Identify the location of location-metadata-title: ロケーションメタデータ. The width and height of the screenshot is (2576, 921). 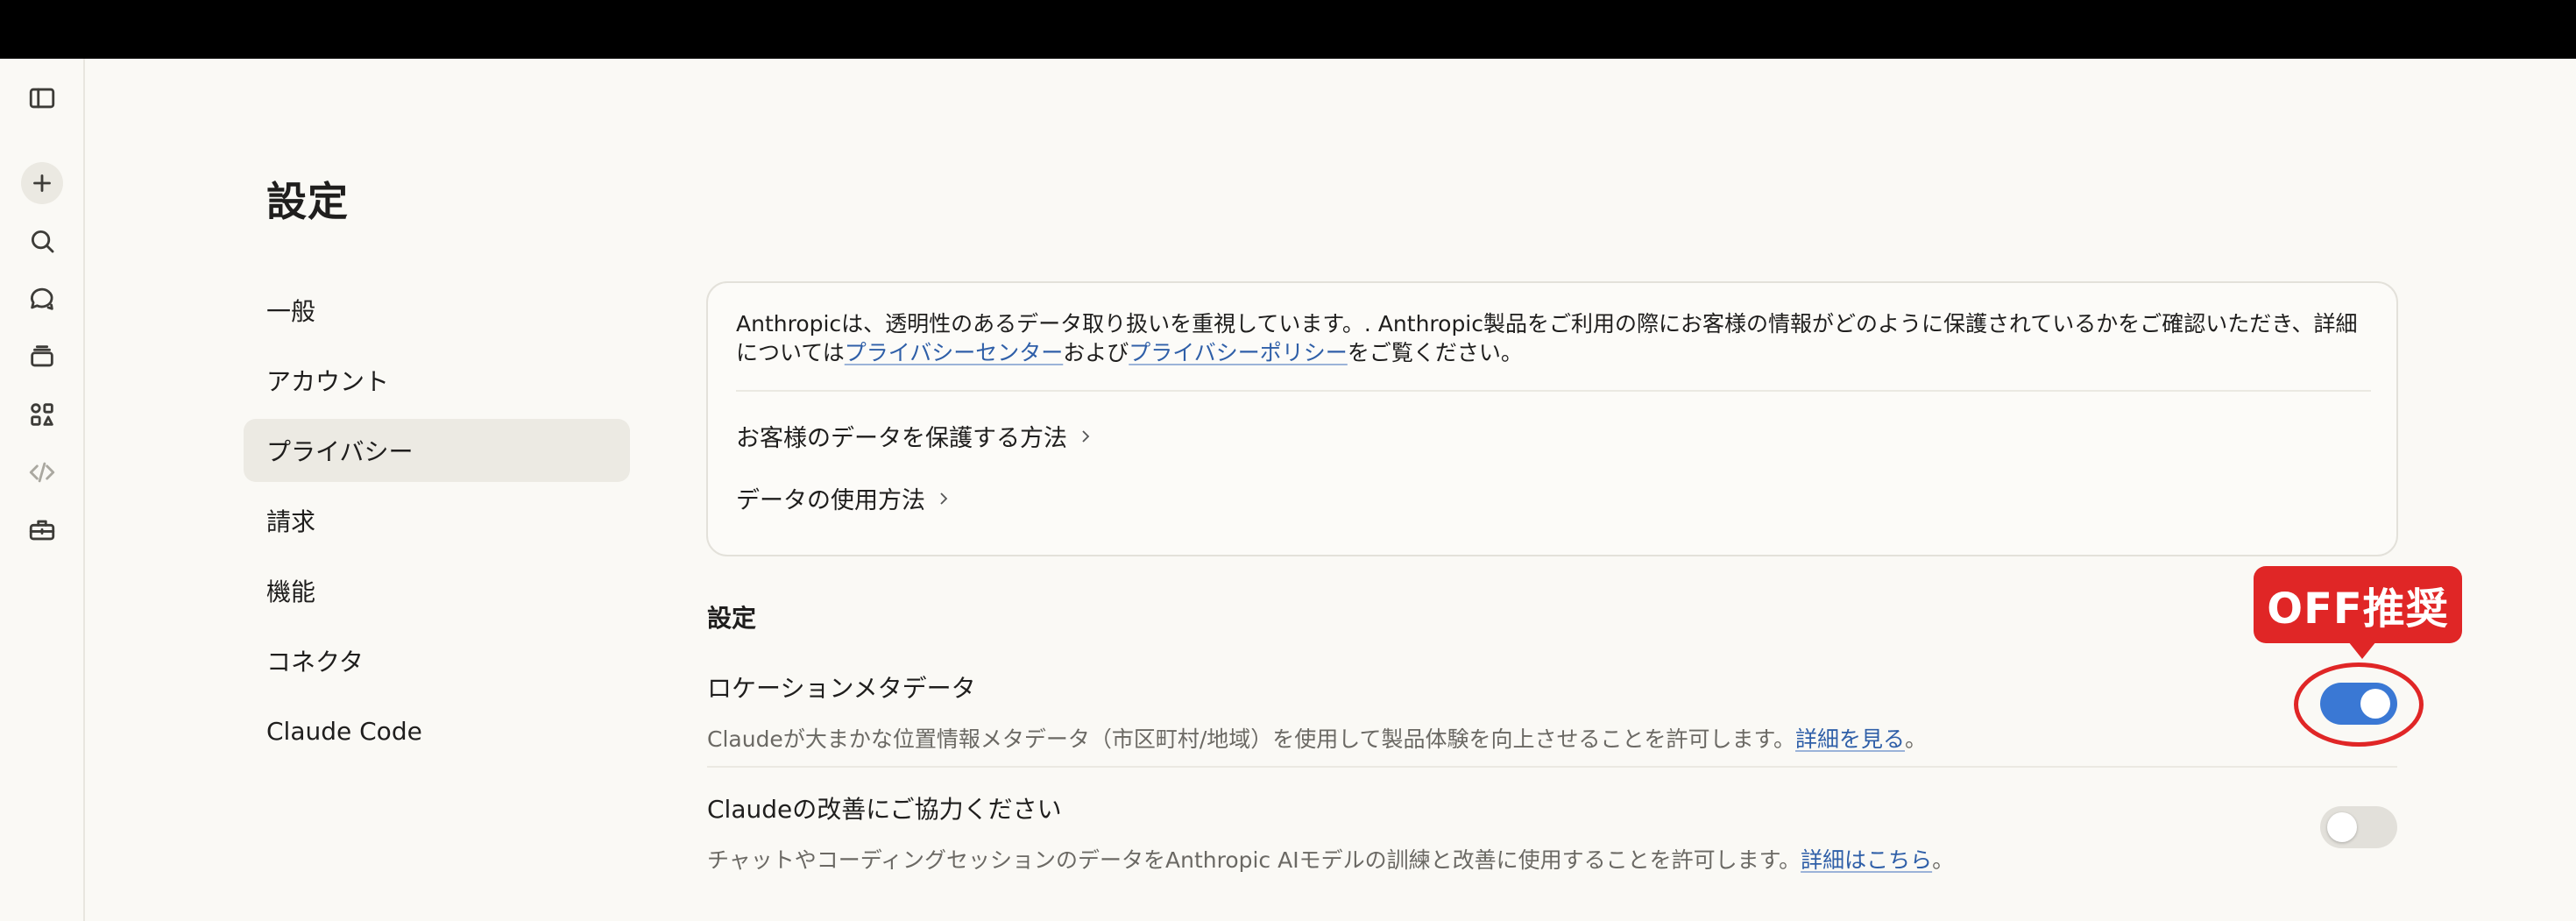
(841, 688).